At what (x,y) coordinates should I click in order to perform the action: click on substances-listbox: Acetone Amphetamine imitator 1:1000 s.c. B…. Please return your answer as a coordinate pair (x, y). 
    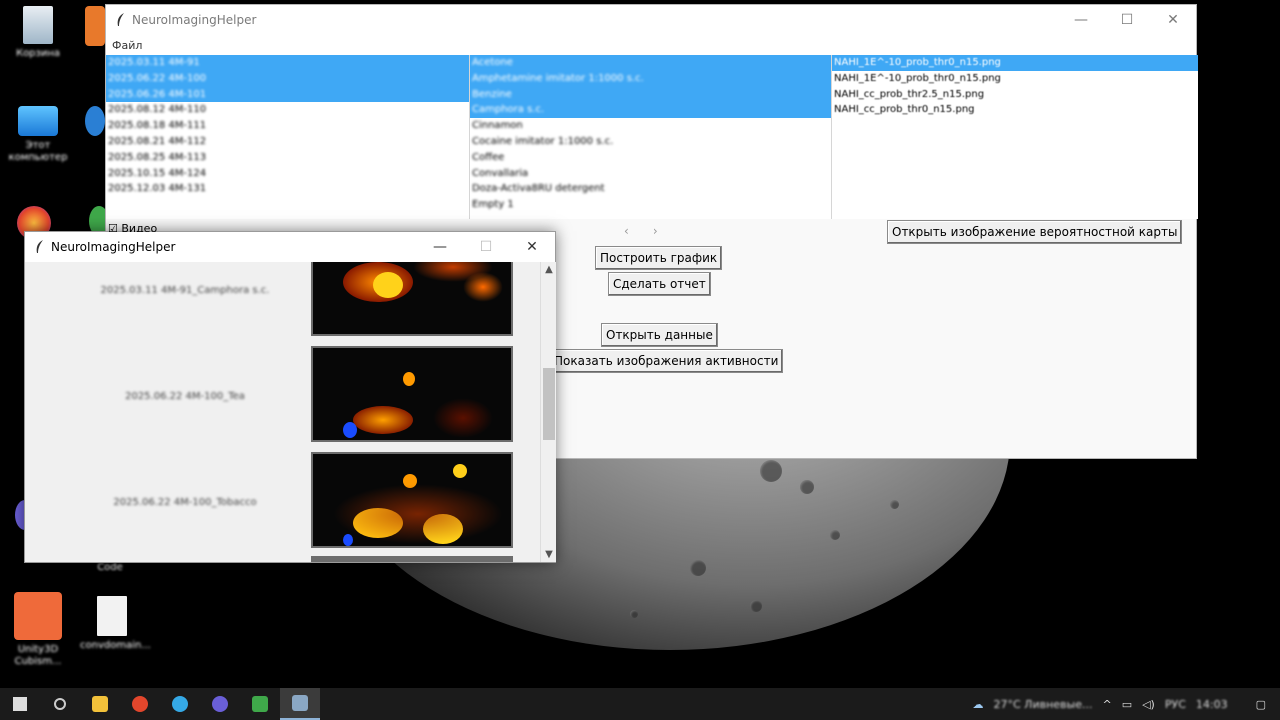
    Looking at the image, I should click on (651, 137).